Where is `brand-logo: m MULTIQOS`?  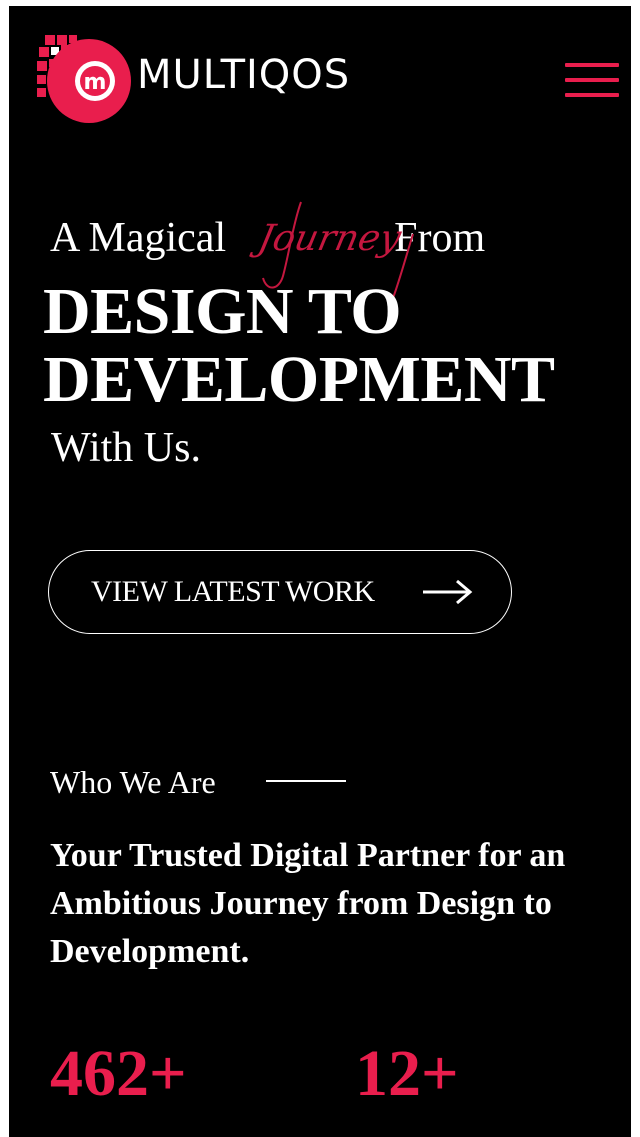
brand-logo: m MULTIQOS is located at coordinates (207, 79).